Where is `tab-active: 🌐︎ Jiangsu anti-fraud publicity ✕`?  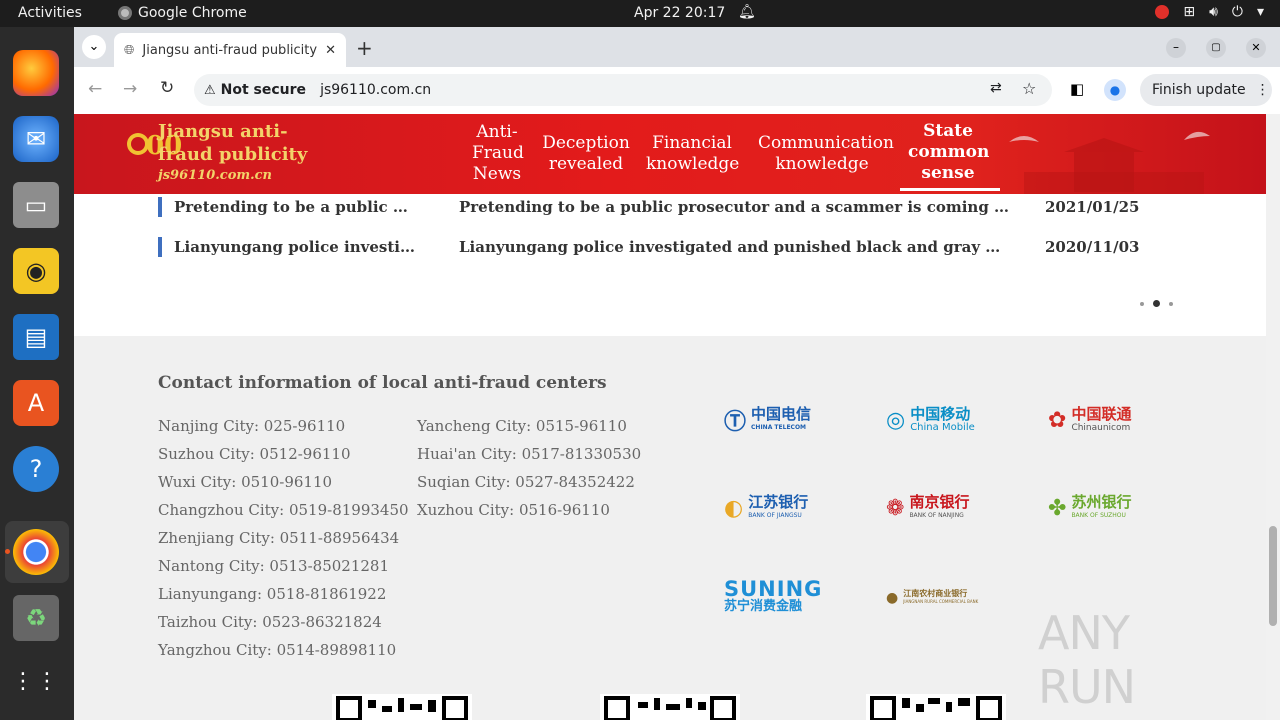 tab-active: 🌐︎ Jiangsu anti-fraud publicity ✕ is located at coordinates (230, 50).